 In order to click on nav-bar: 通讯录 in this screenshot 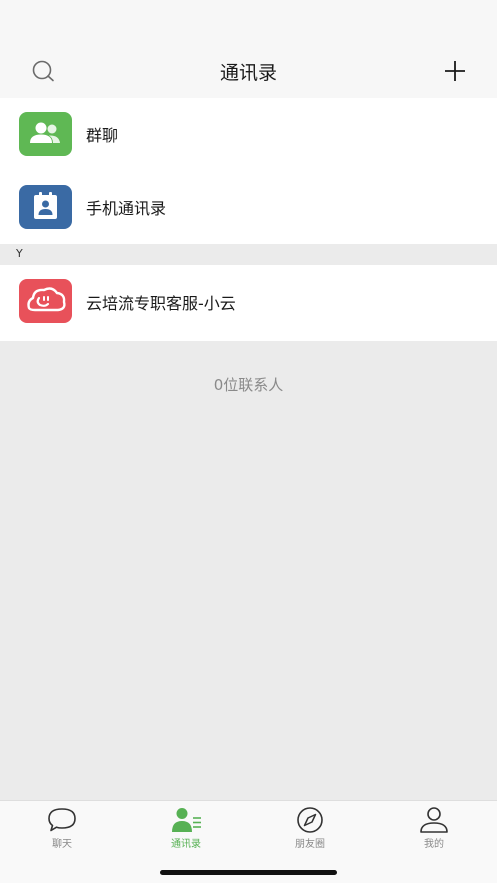, I will do `click(248, 71)`.